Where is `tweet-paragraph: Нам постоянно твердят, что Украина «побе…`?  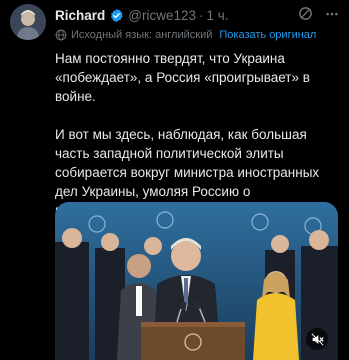 tweet-paragraph: Нам постоянно твердят, что Украина «побе… is located at coordinates (182, 77).